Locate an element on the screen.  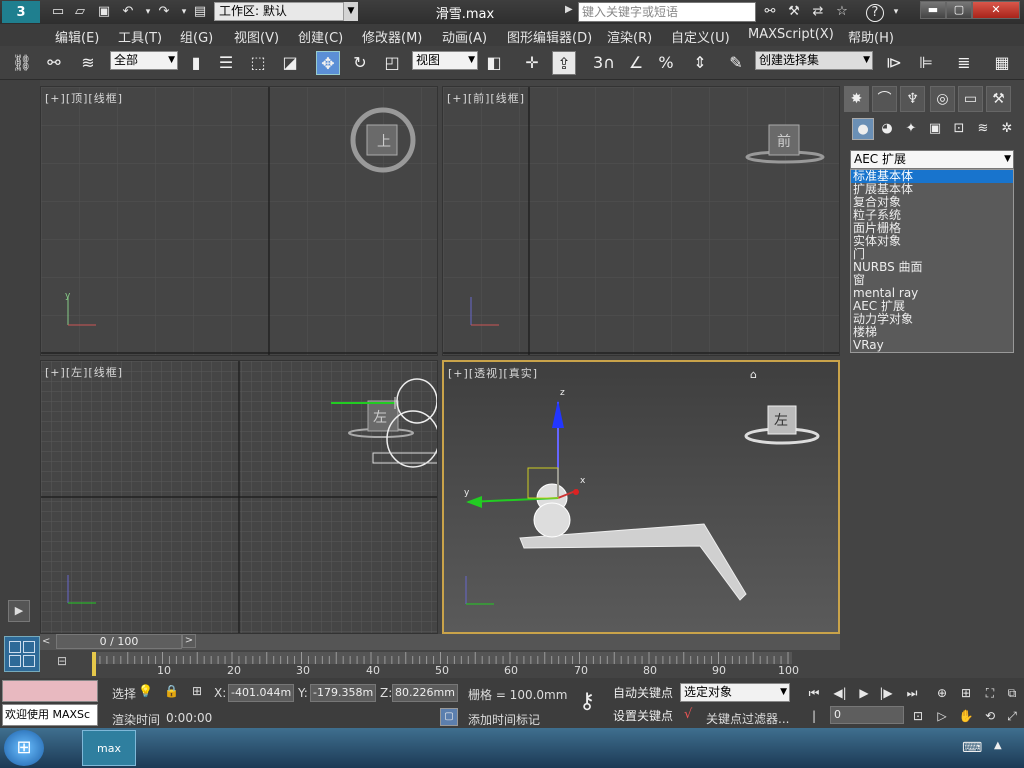
viewport-name: [左] is located at coordinates (77, 372).